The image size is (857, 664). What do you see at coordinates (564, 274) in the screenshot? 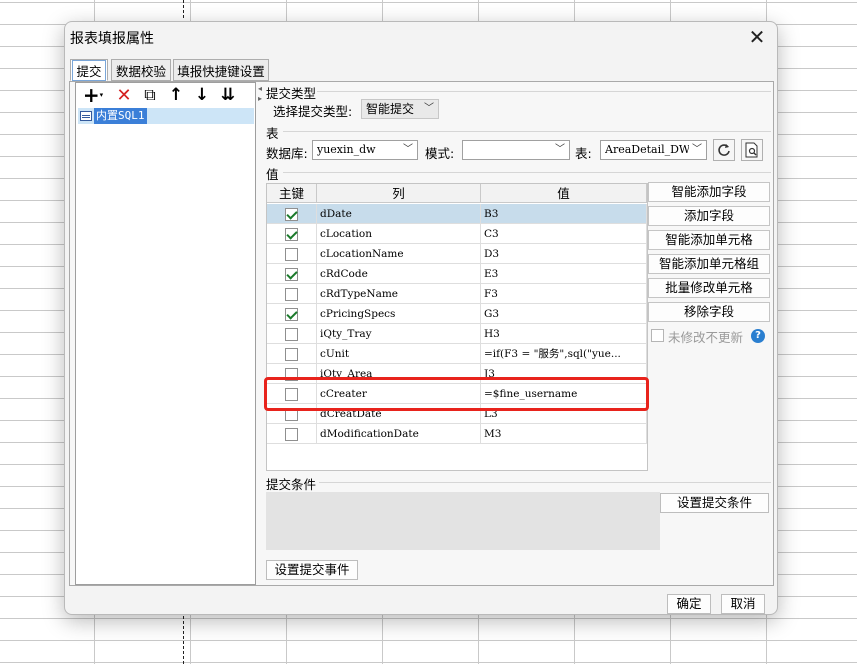
I see `value-cell: E3` at bounding box center [564, 274].